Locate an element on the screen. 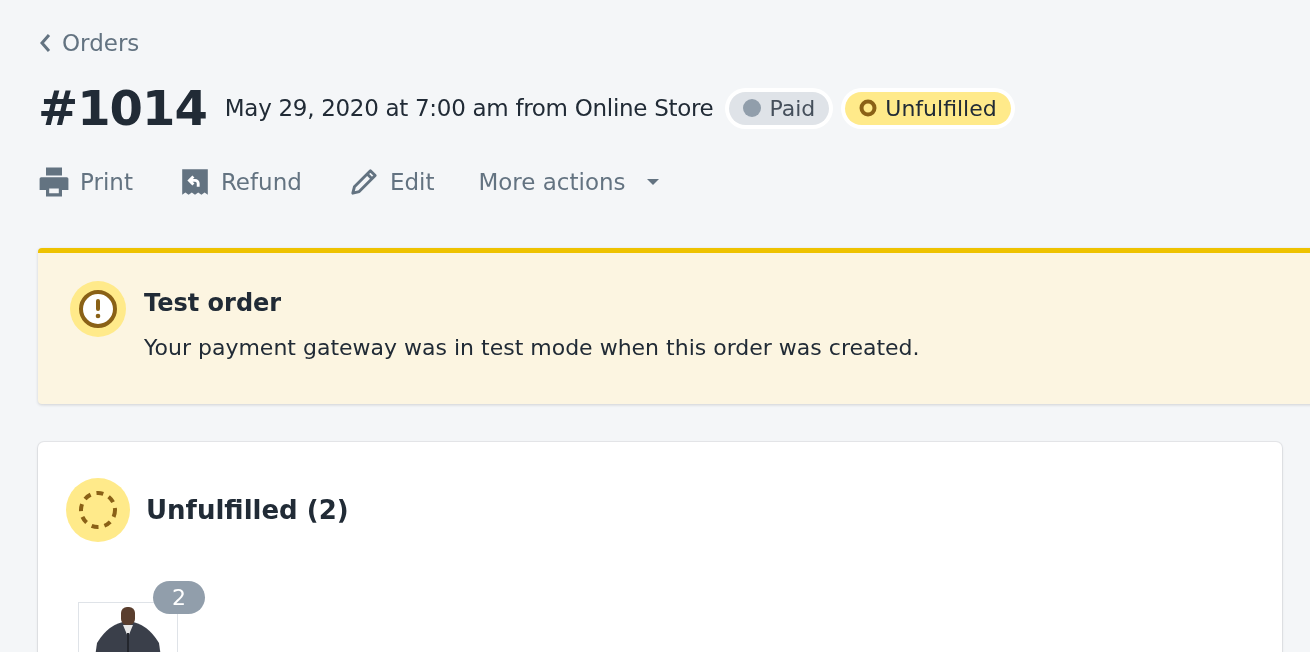 The height and width of the screenshot is (652, 1310). back-link: Orders is located at coordinates (89, 43).